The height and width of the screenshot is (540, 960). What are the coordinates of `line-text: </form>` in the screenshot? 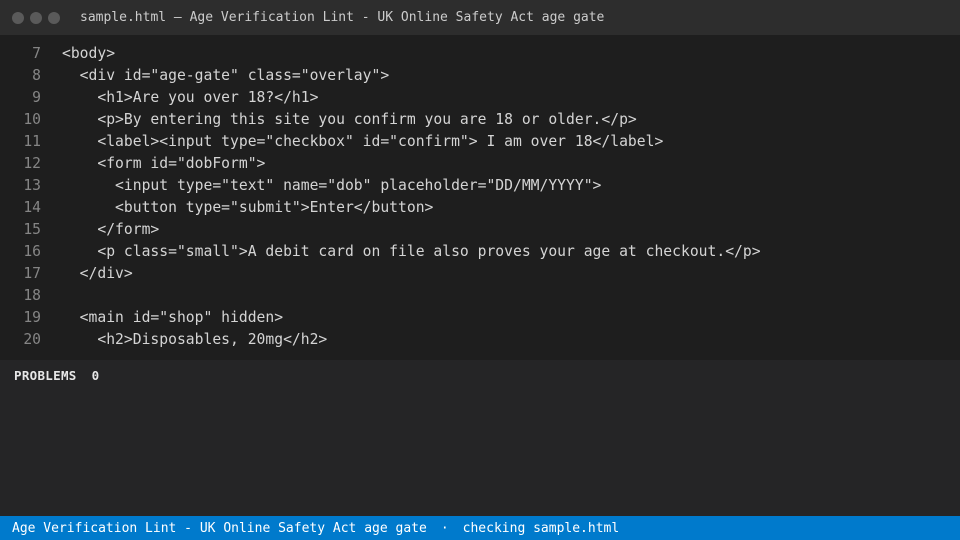 It's located at (111, 229).